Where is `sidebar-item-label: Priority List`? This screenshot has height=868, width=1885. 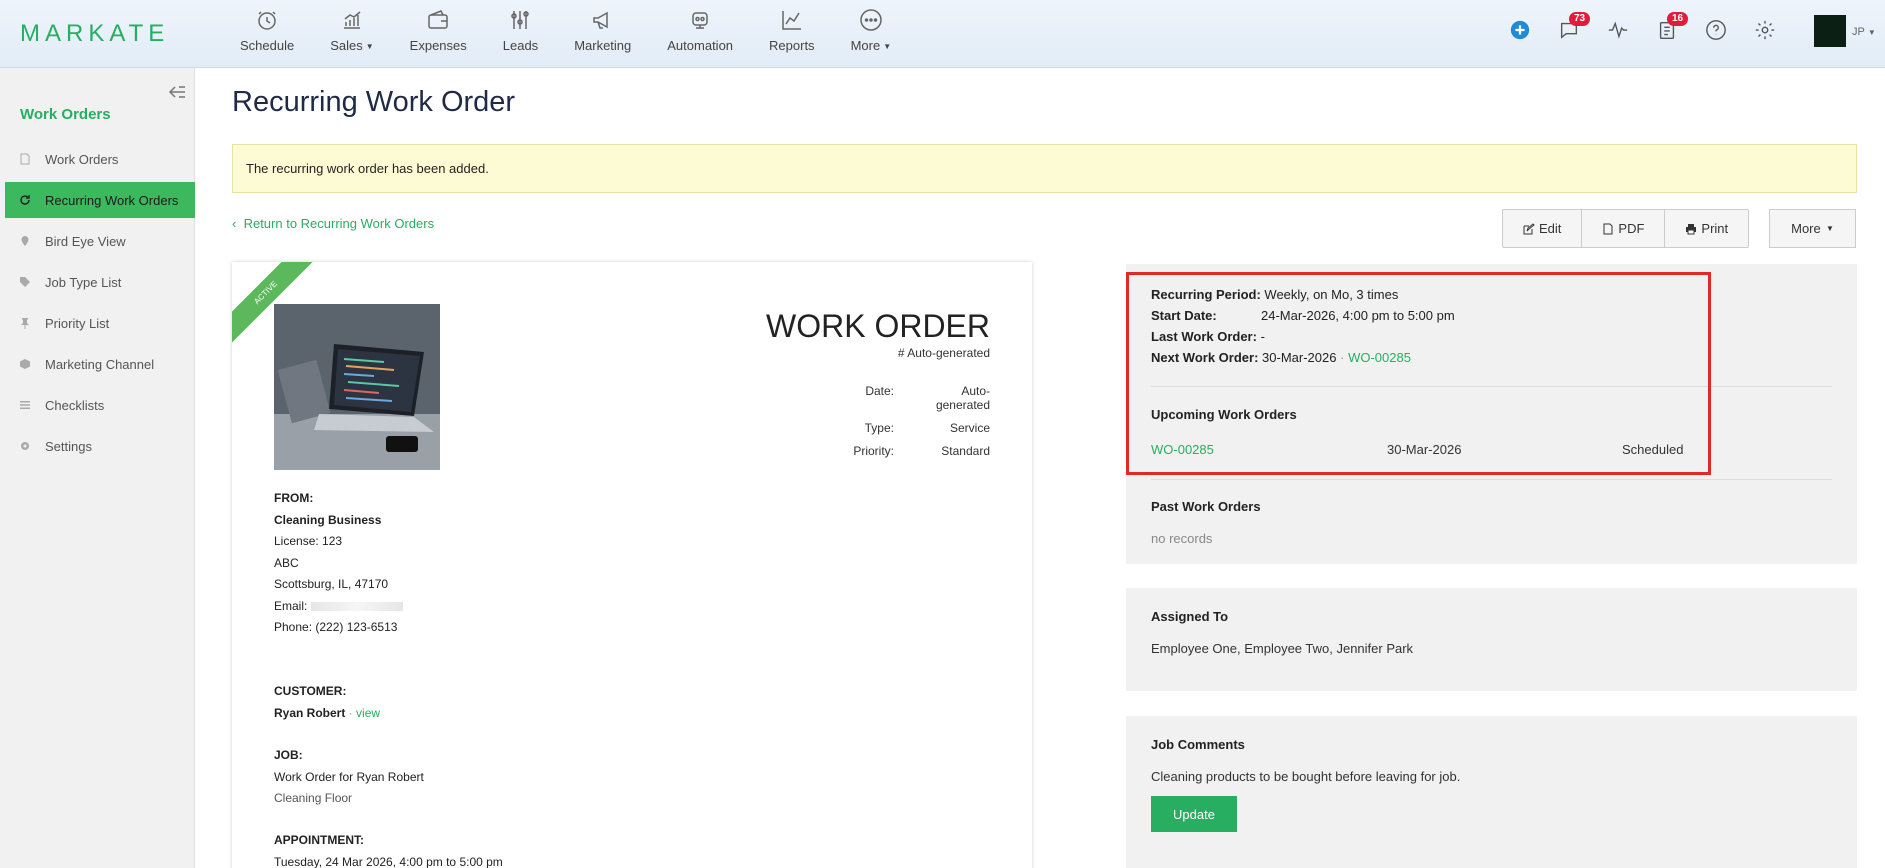 sidebar-item-label: Priority List is located at coordinates (77, 323).